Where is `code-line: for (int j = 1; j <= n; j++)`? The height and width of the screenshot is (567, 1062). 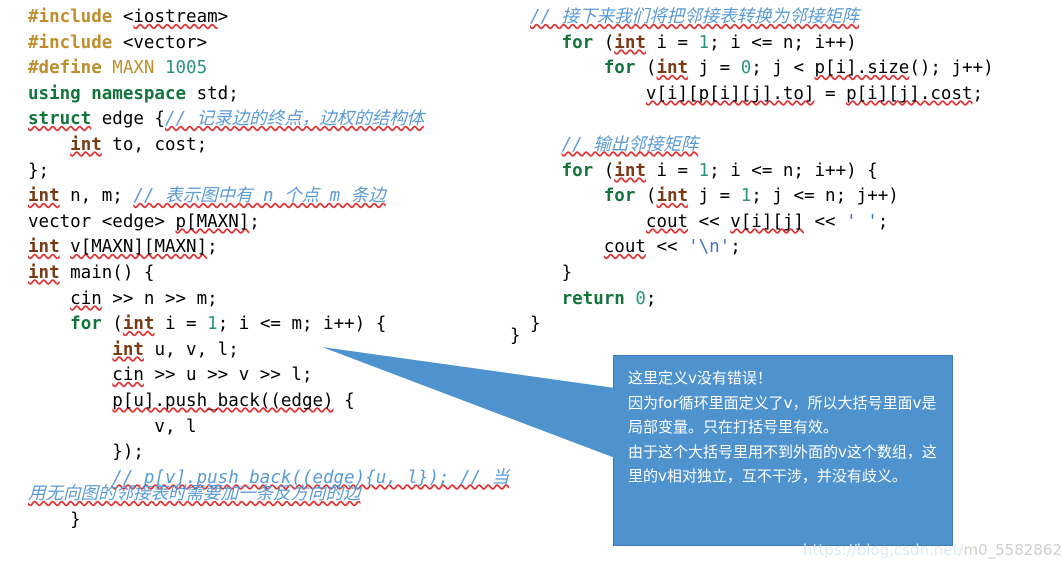
code-line: for (int j = 1; j <= n; j++) is located at coordinates (751, 196).